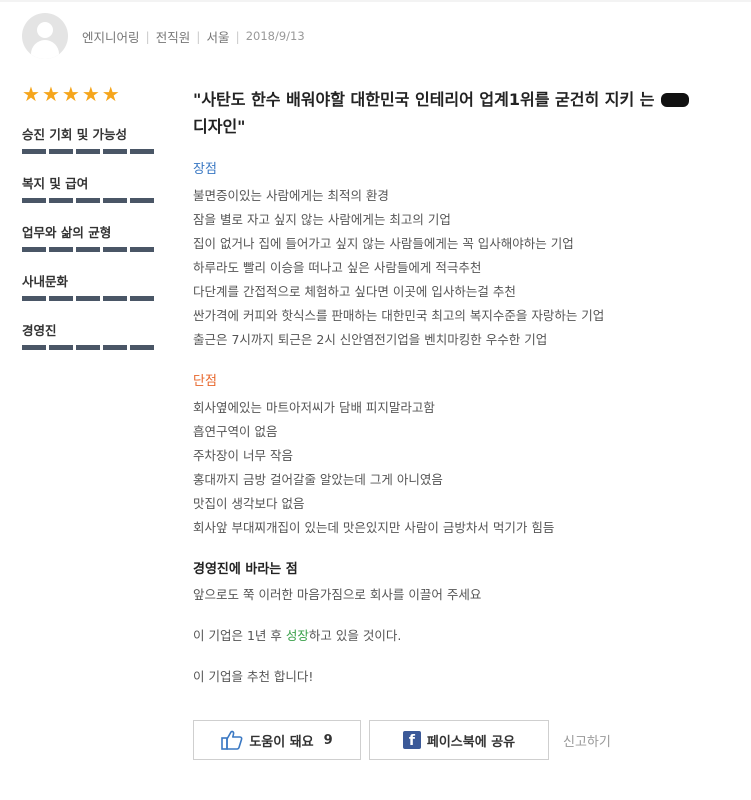 This screenshot has height=800, width=751. Describe the element at coordinates (375, 1) in the screenshot. I see `top-divider` at that location.